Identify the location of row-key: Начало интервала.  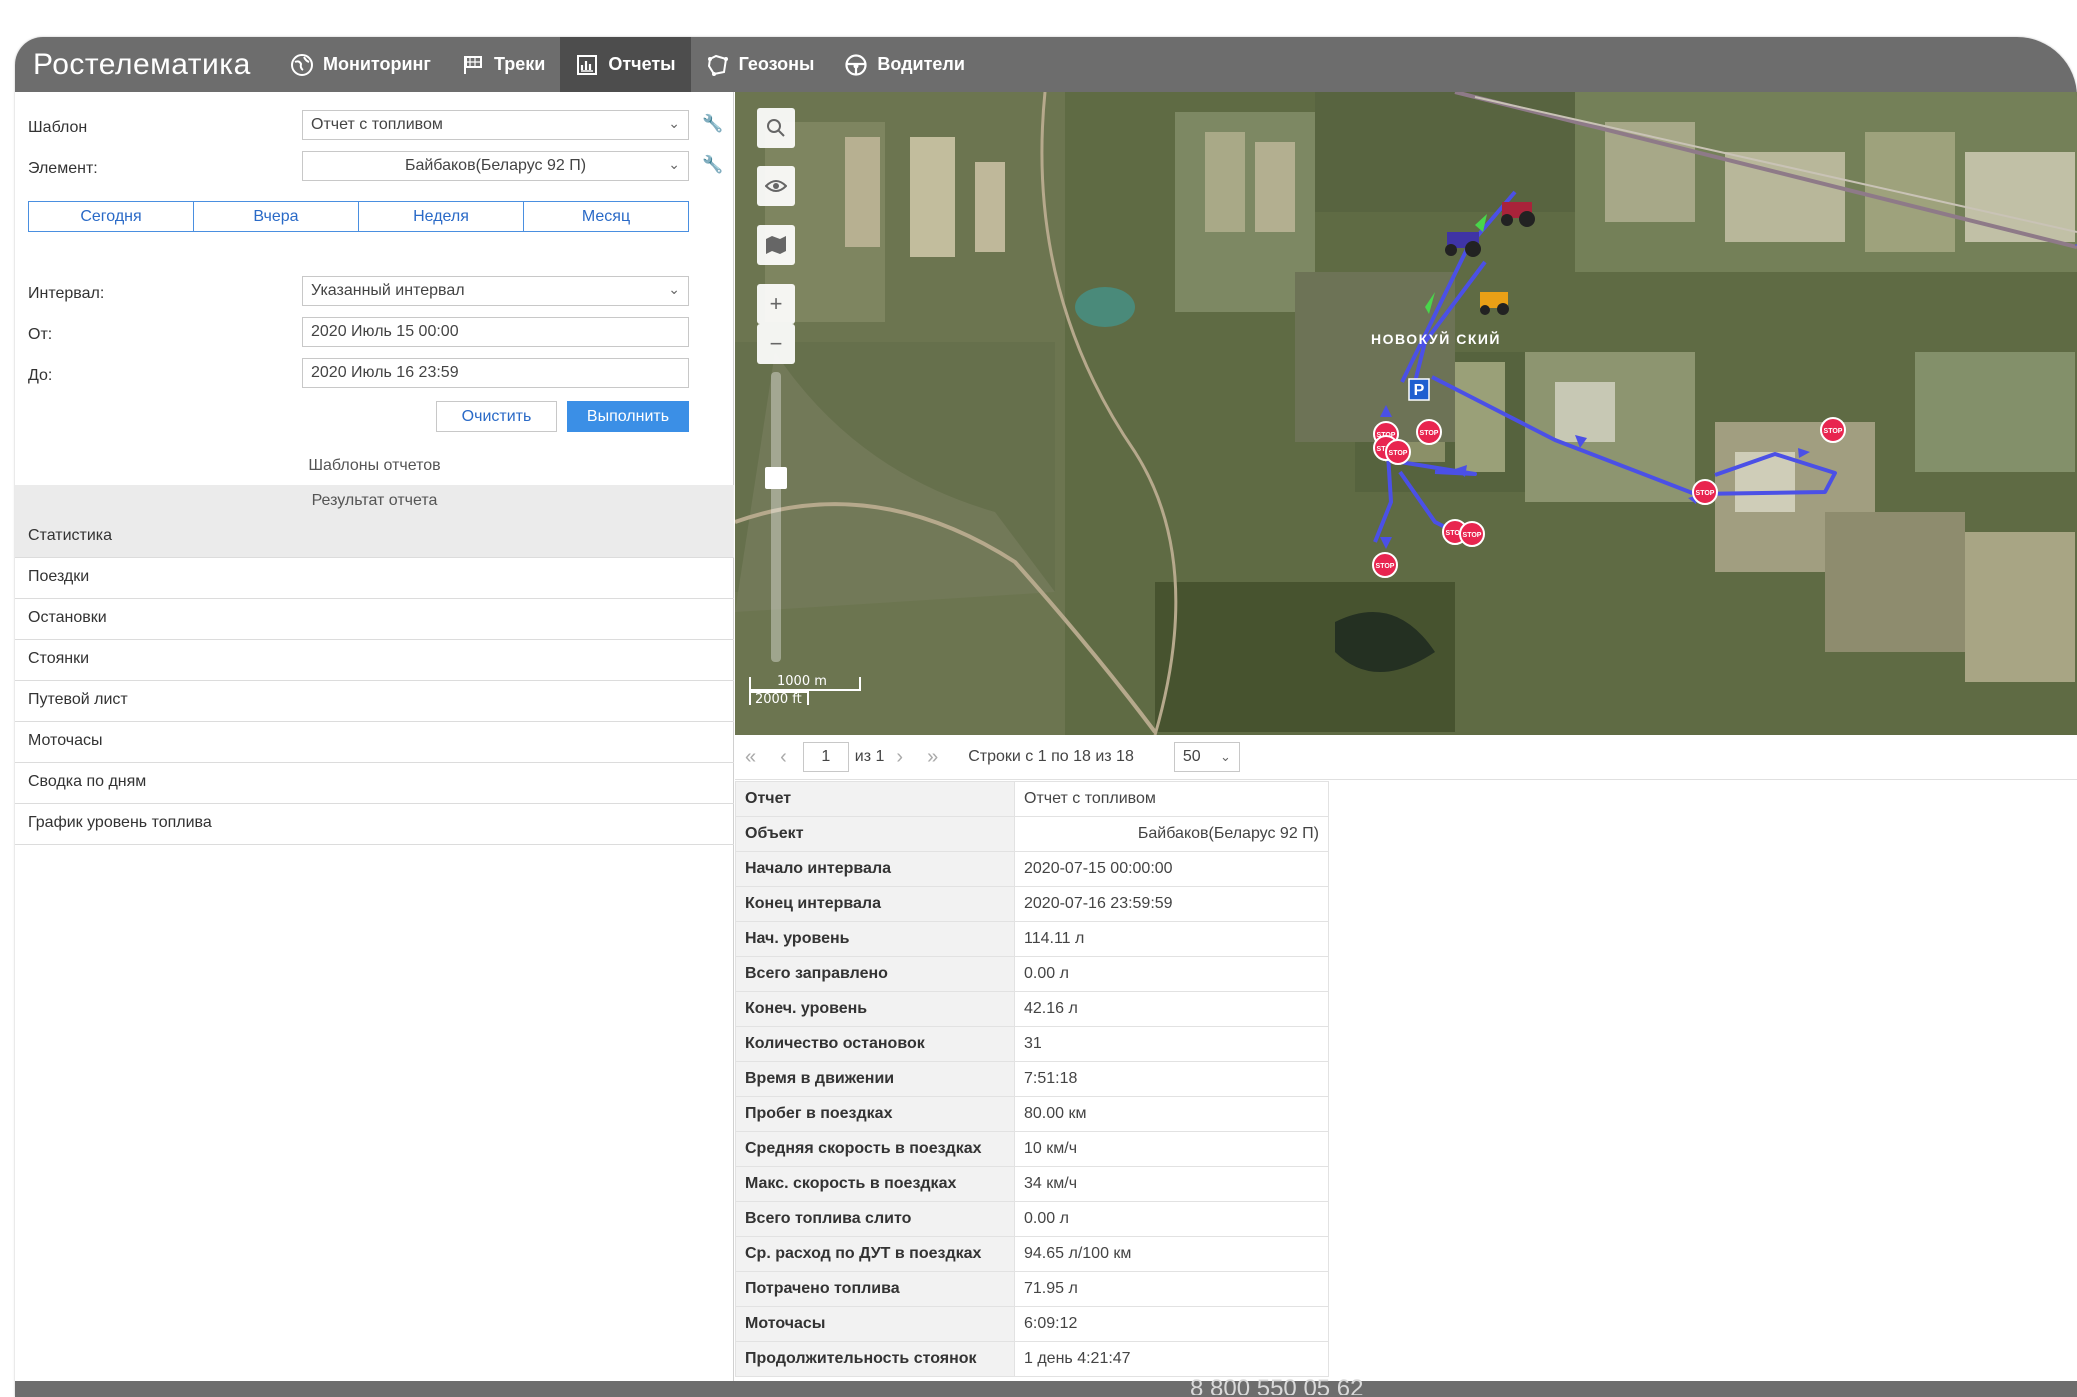
(875, 869).